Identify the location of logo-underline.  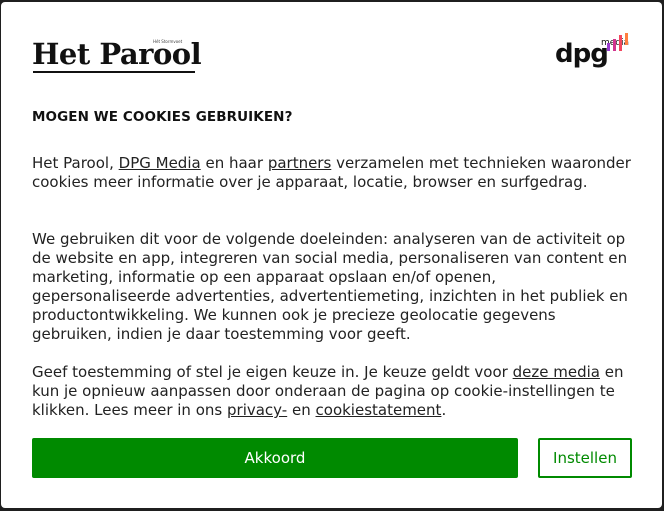
(114, 72).